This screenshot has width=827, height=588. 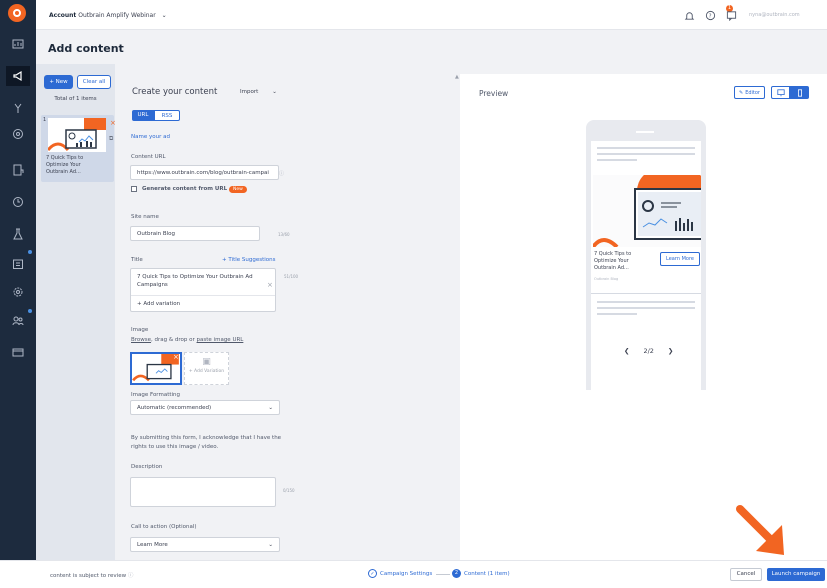 What do you see at coordinates (137, 260) in the screenshot?
I see `title-label: Title` at bounding box center [137, 260].